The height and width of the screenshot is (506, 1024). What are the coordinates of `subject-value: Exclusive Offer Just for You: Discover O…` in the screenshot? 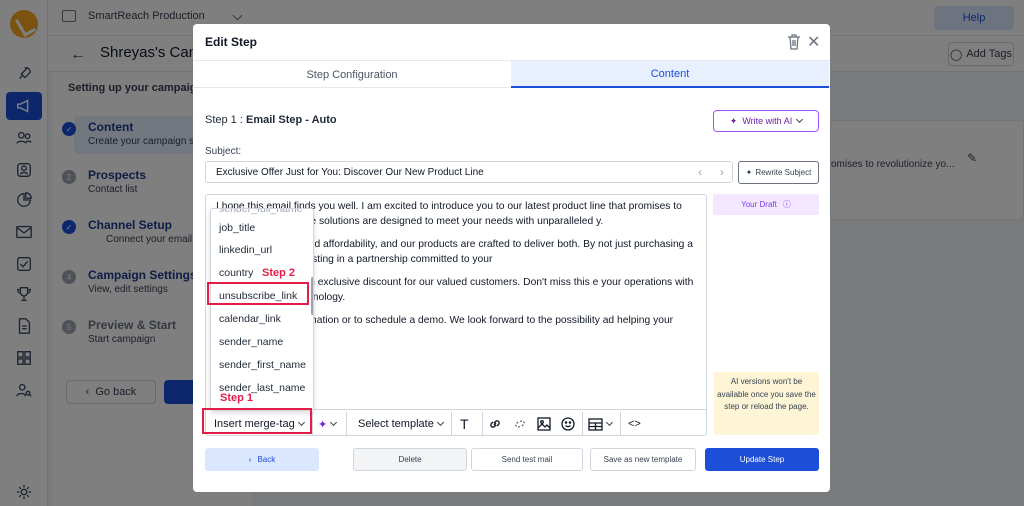 It's located at (350, 172).